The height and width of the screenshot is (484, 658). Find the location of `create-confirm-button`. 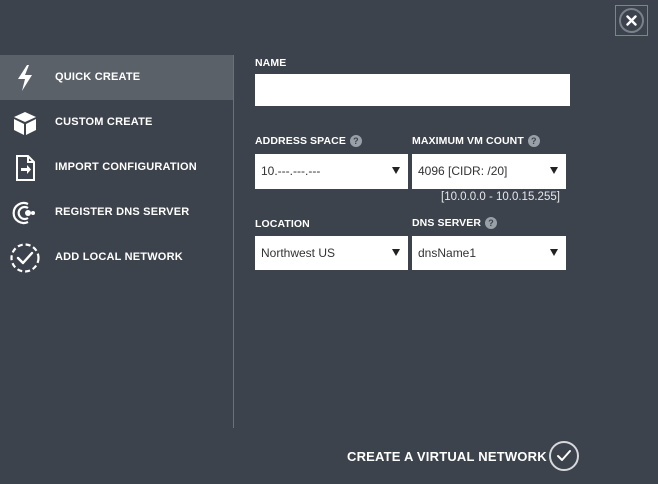

create-confirm-button is located at coordinates (564, 456).